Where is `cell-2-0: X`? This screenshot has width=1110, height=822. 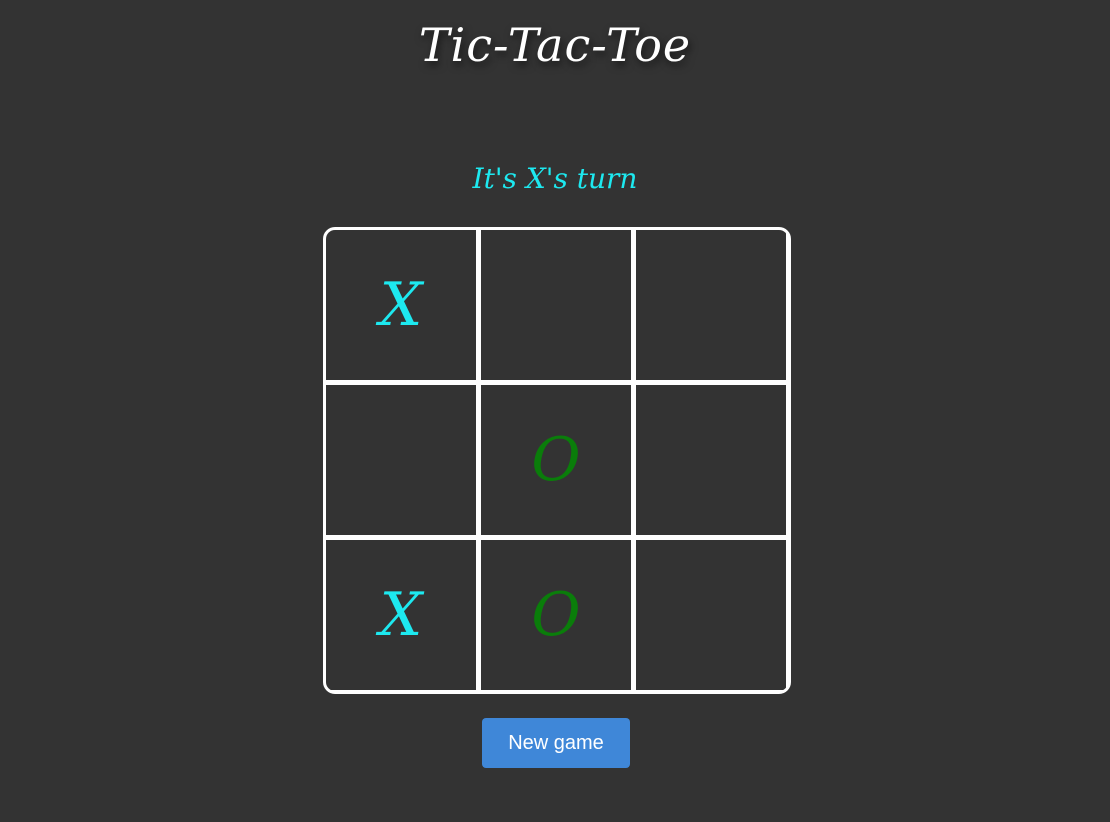
cell-2-0: X is located at coordinates (401, 615).